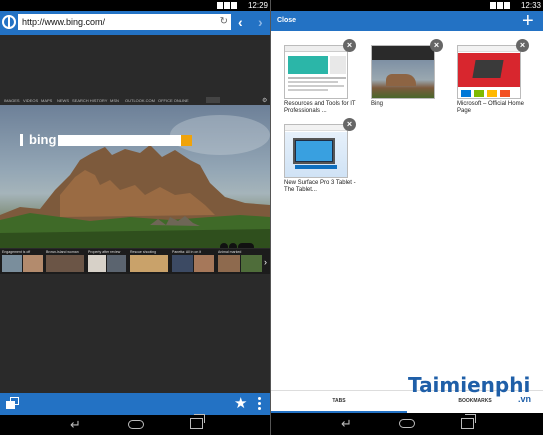  I want to click on taimienphi-watermark: Taimienphi .vn, so click(469, 388).